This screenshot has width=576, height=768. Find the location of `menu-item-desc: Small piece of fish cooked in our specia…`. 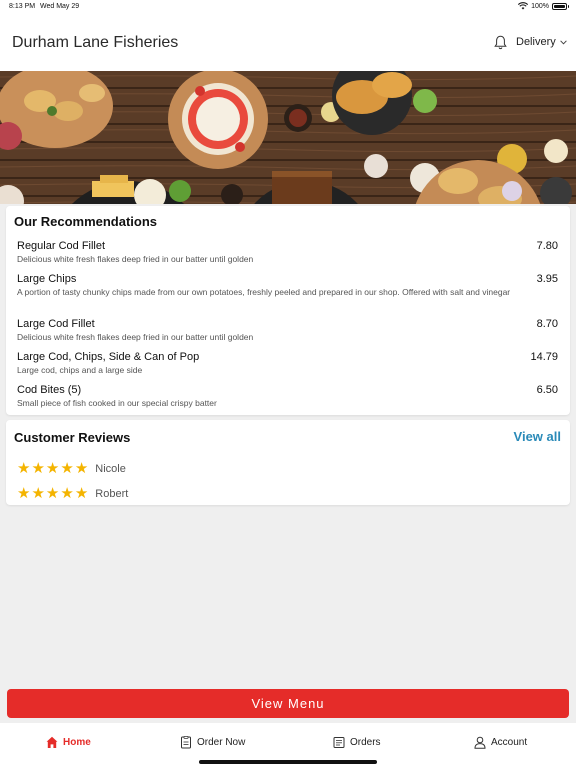

menu-item-desc: Small piece of fish cooked in our specia… is located at coordinates (117, 403).